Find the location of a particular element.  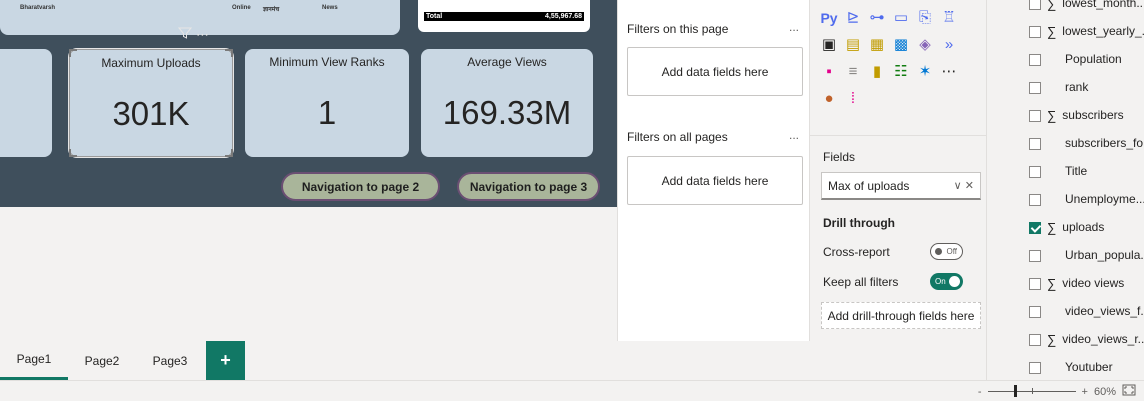

kpi-card-average-views: Average Views 169.33M is located at coordinates (507, 103).